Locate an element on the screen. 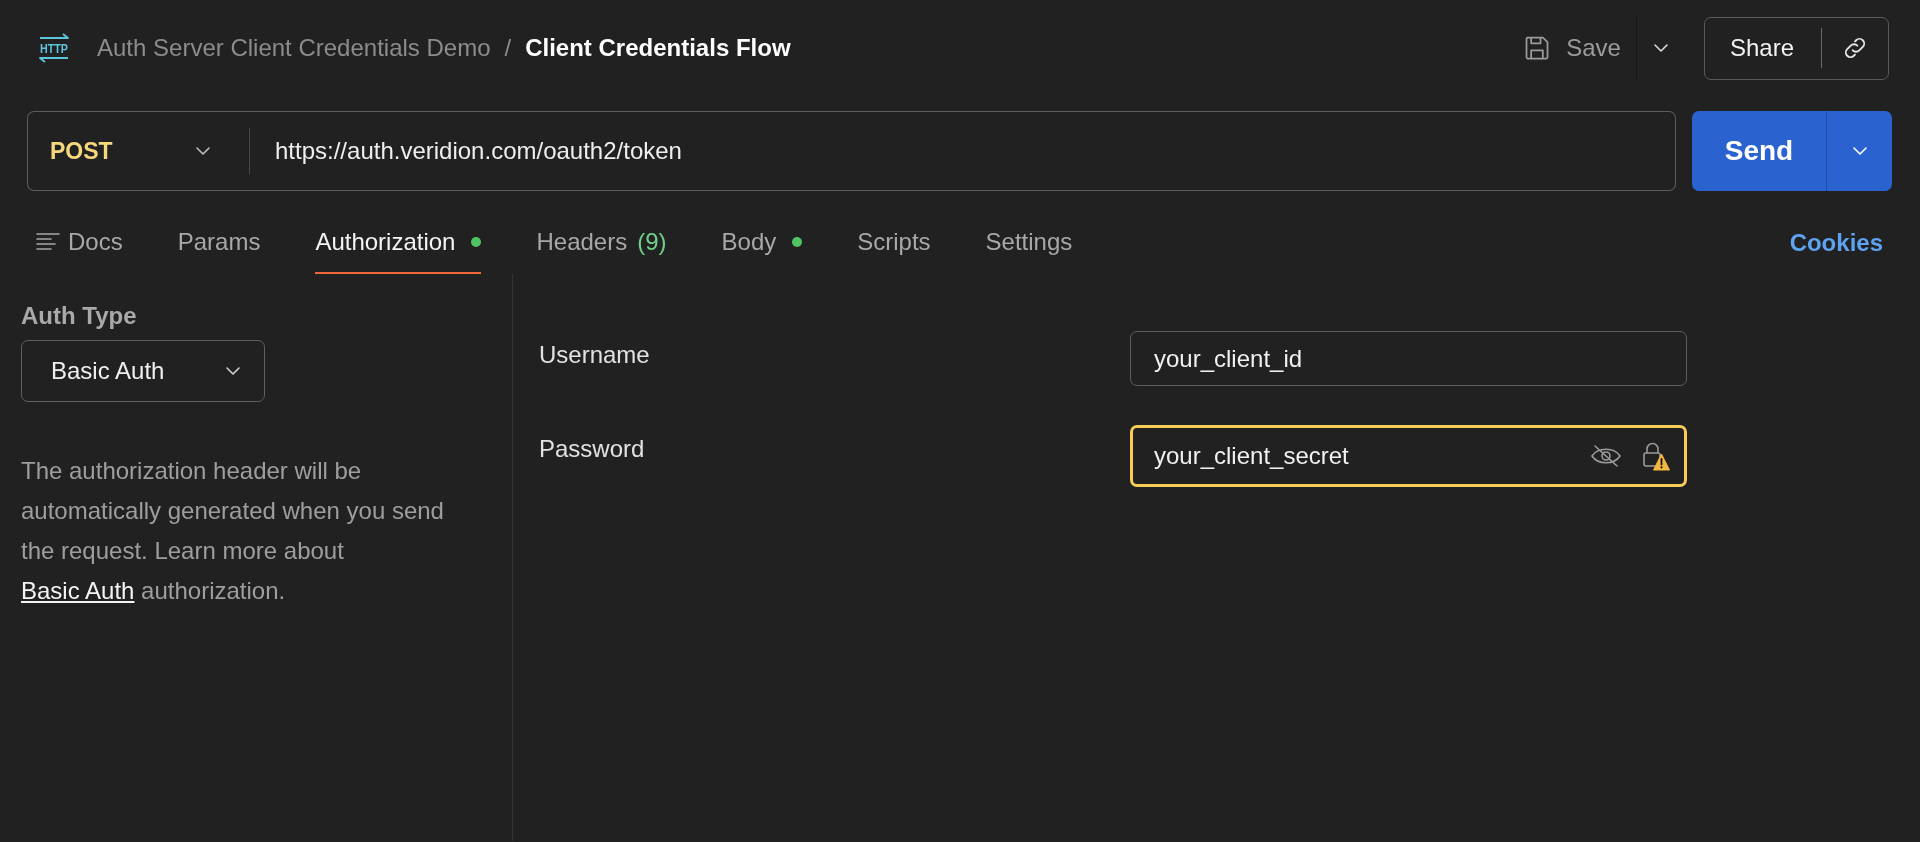  request-tab: Docs is located at coordinates (79, 243).